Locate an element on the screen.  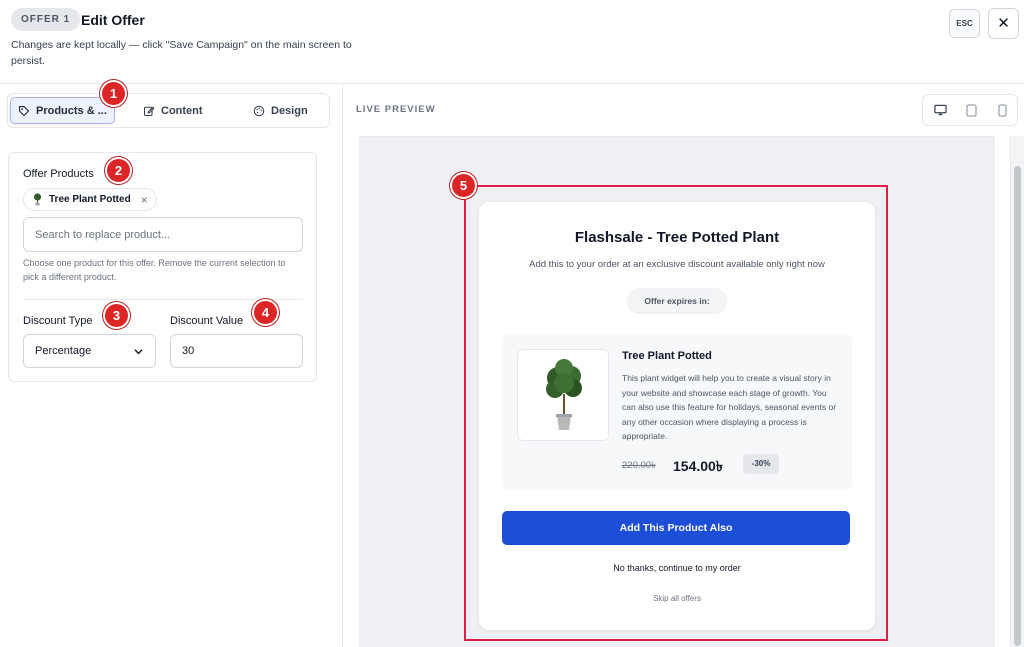
settings-tabs: Products & ... Content Design is located at coordinates (168, 110).